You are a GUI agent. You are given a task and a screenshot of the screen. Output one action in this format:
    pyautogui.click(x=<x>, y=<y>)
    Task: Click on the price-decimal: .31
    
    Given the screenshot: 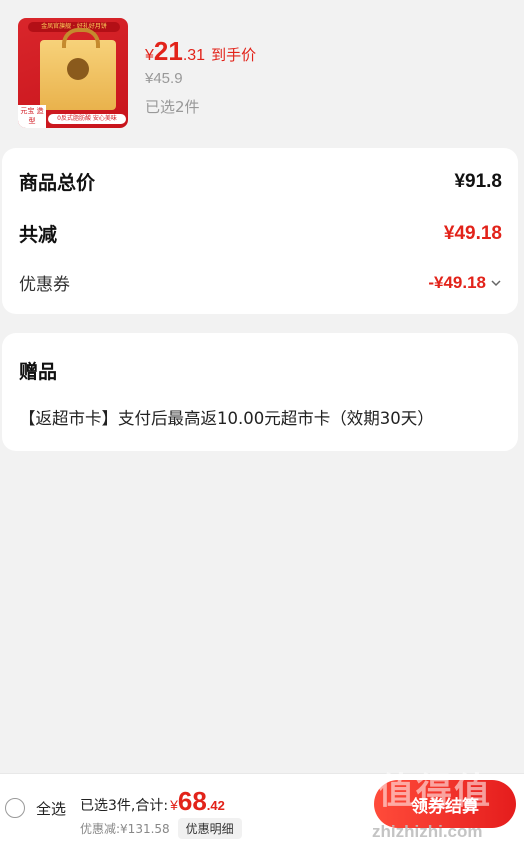 What is the action you would take?
    pyautogui.click(x=194, y=55)
    